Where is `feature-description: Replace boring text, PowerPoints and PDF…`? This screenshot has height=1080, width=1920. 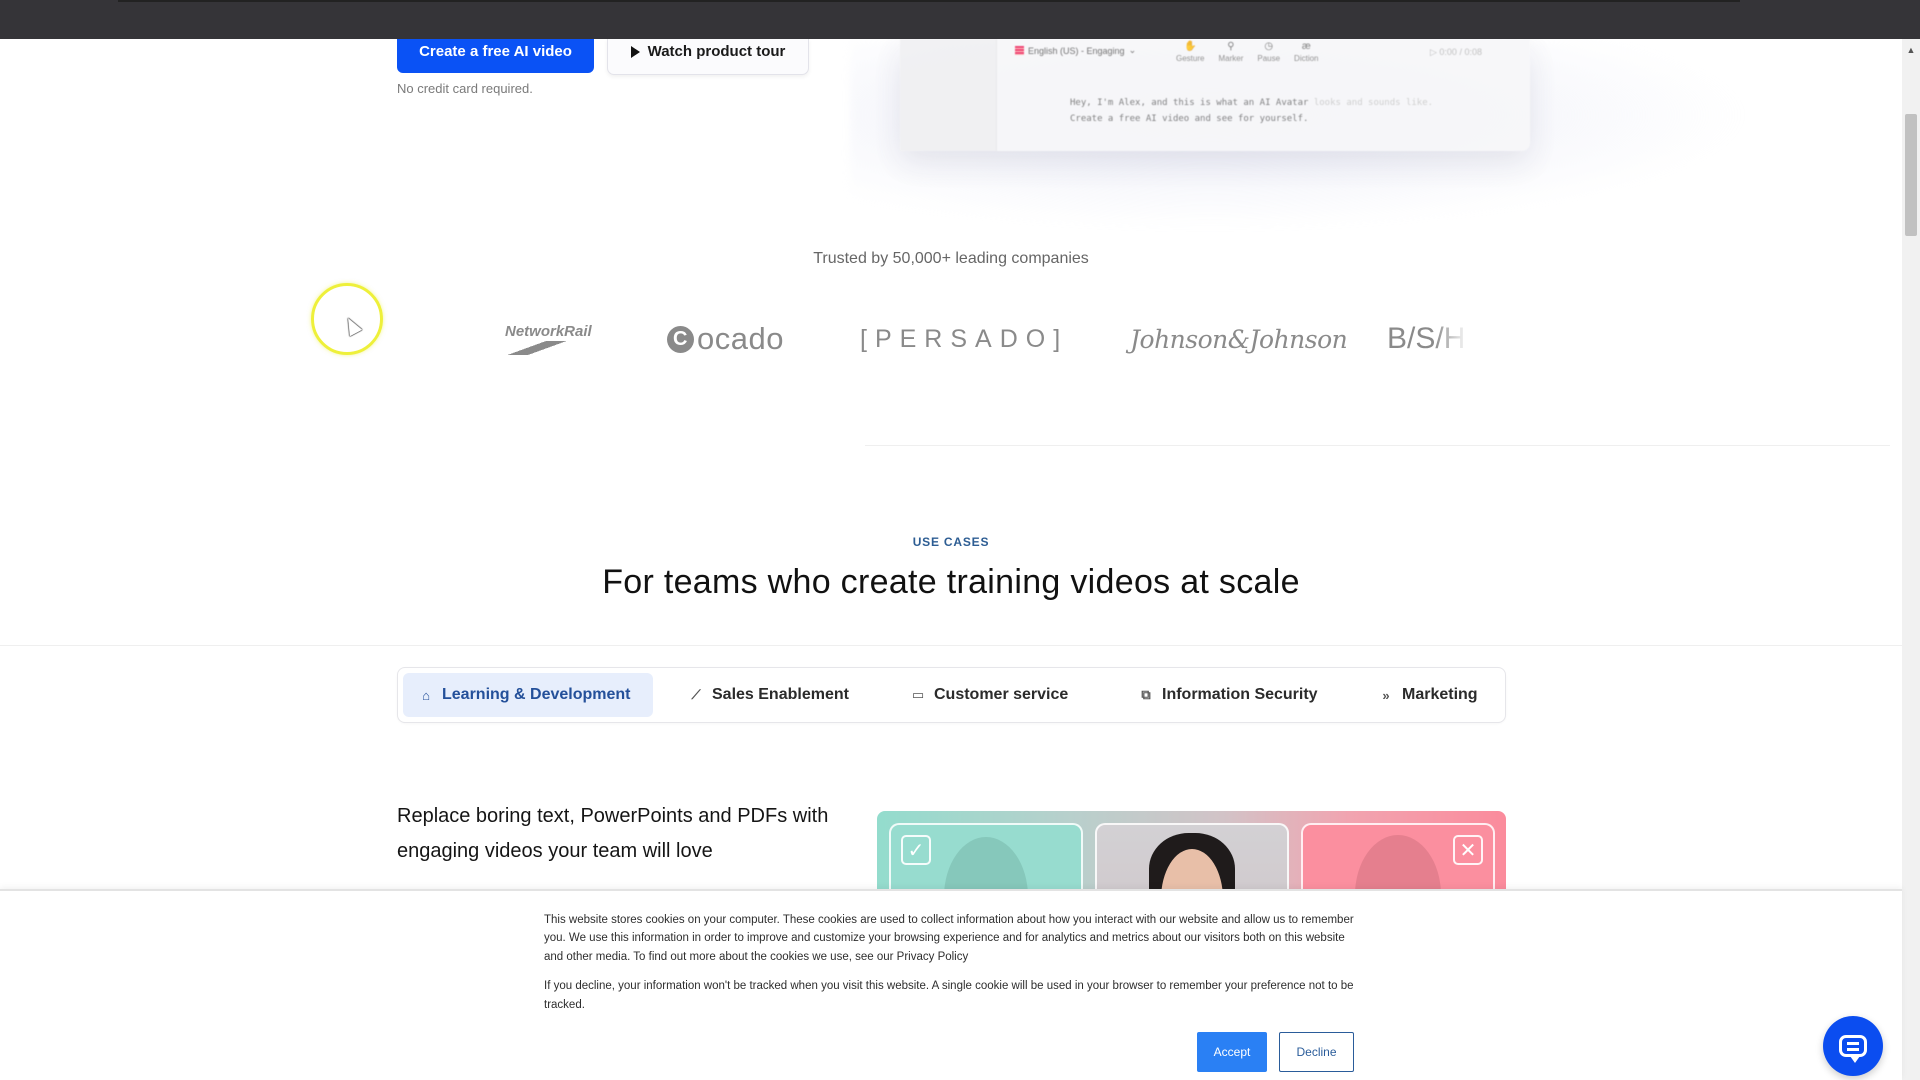 feature-description: Replace boring text, PowerPoints and PDF… is located at coordinates (613, 833).